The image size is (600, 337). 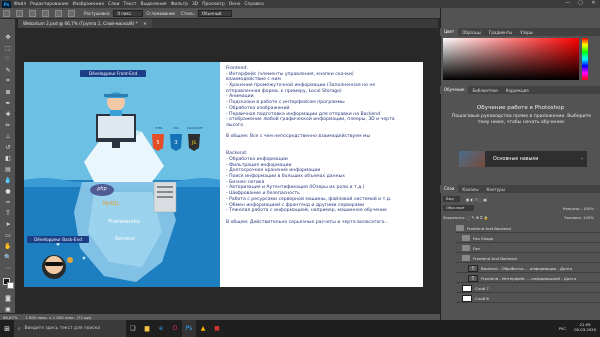 I want to click on zoom-tool-icon: 🔍, so click(x=8, y=257).